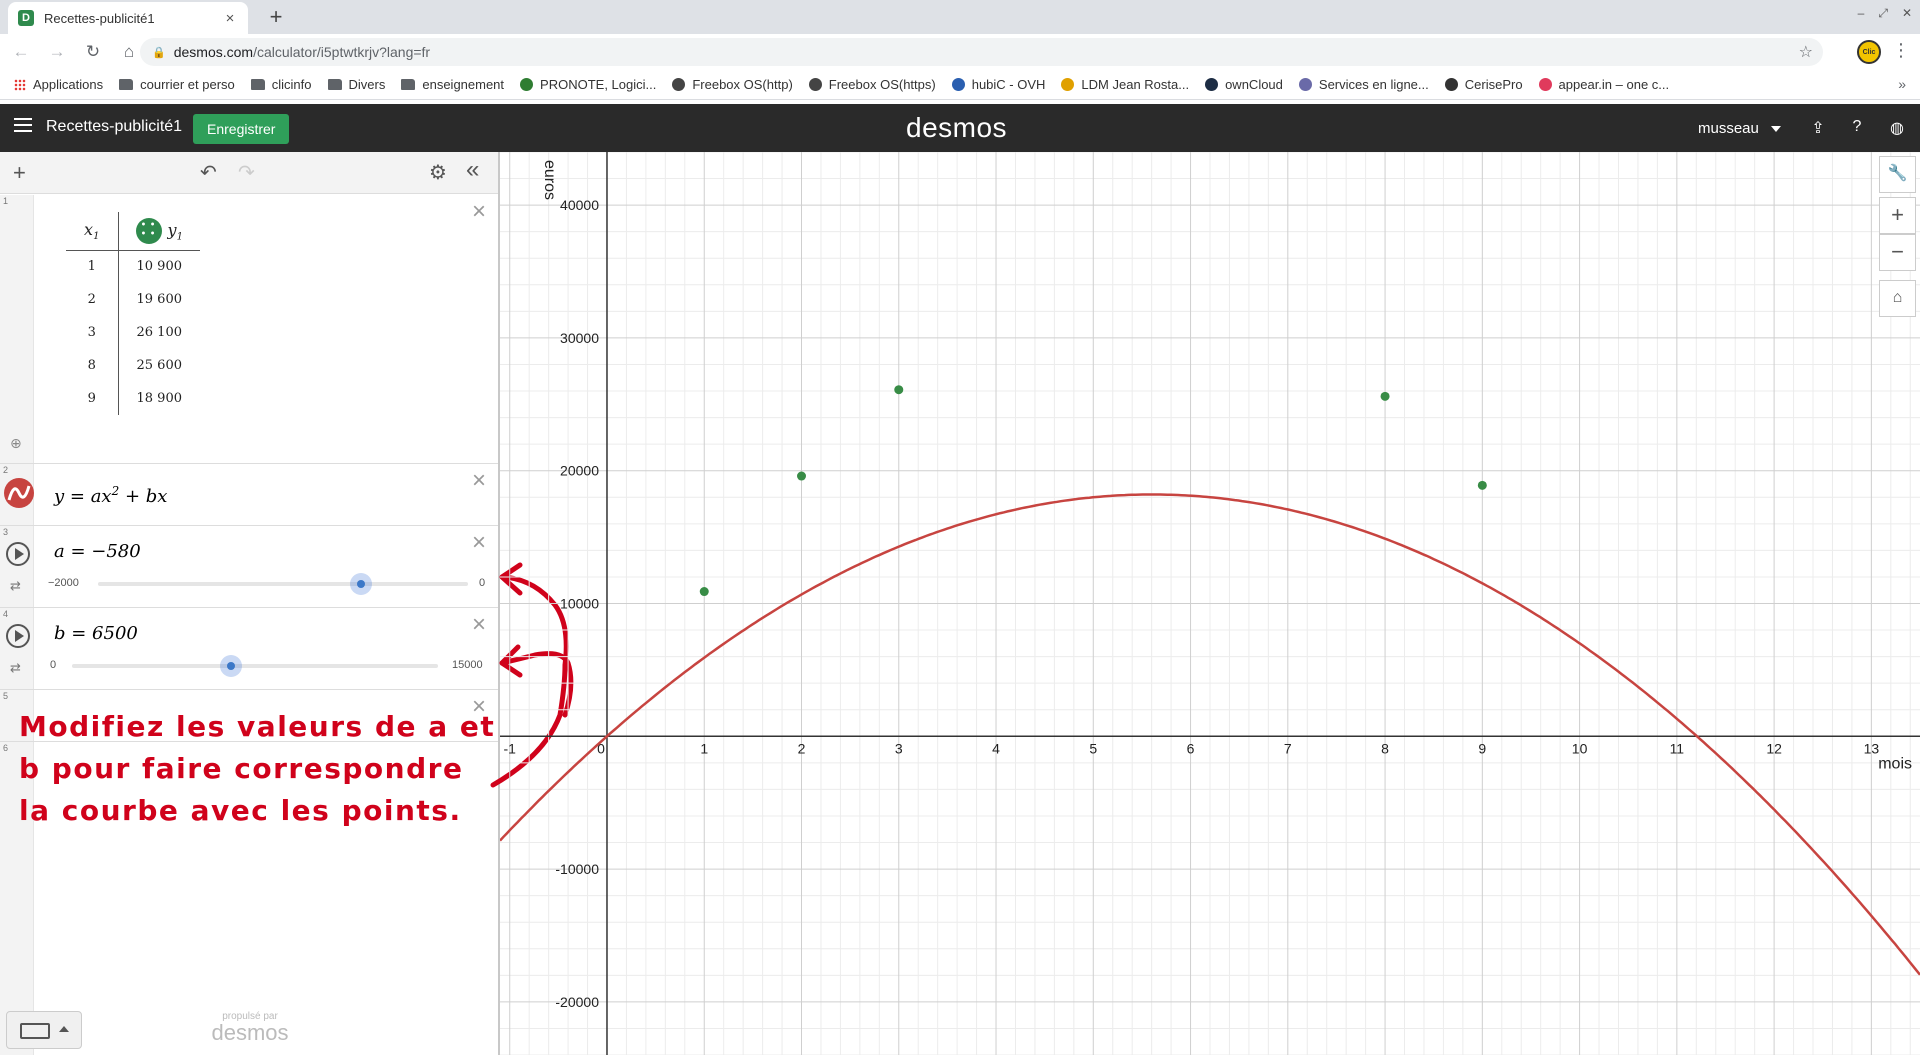 The width and height of the screenshot is (1920, 1055). What do you see at coordinates (159, 299) in the screenshot?
I see `table-cell: 19 600` at bounding box center [159, 299].